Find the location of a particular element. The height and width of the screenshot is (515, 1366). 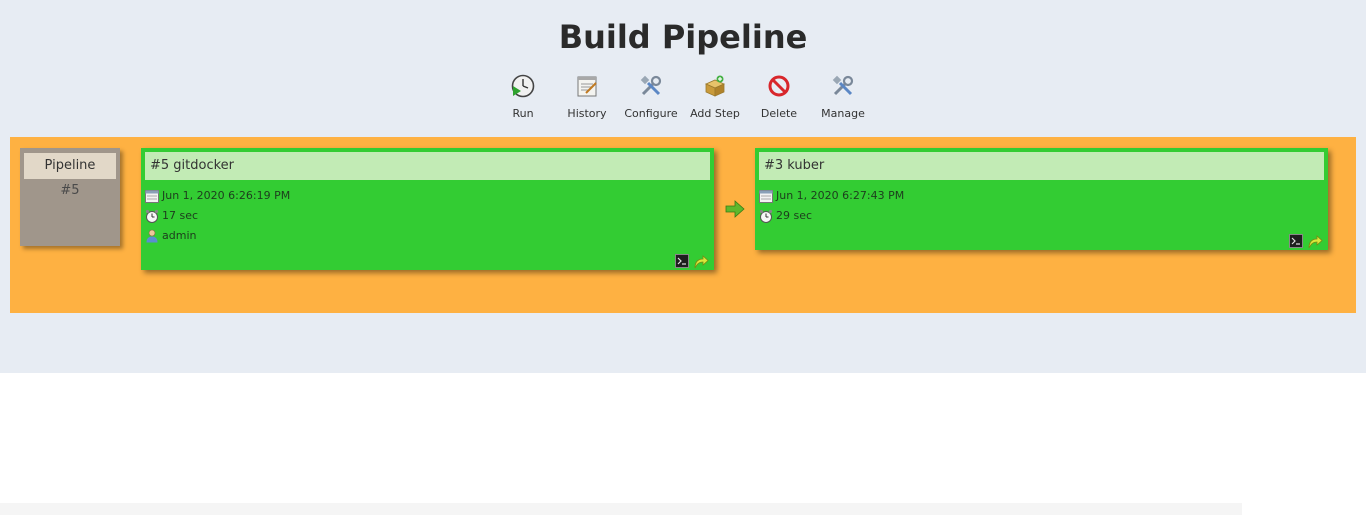

delete-label: Delete is located at coordinates (779, 113).